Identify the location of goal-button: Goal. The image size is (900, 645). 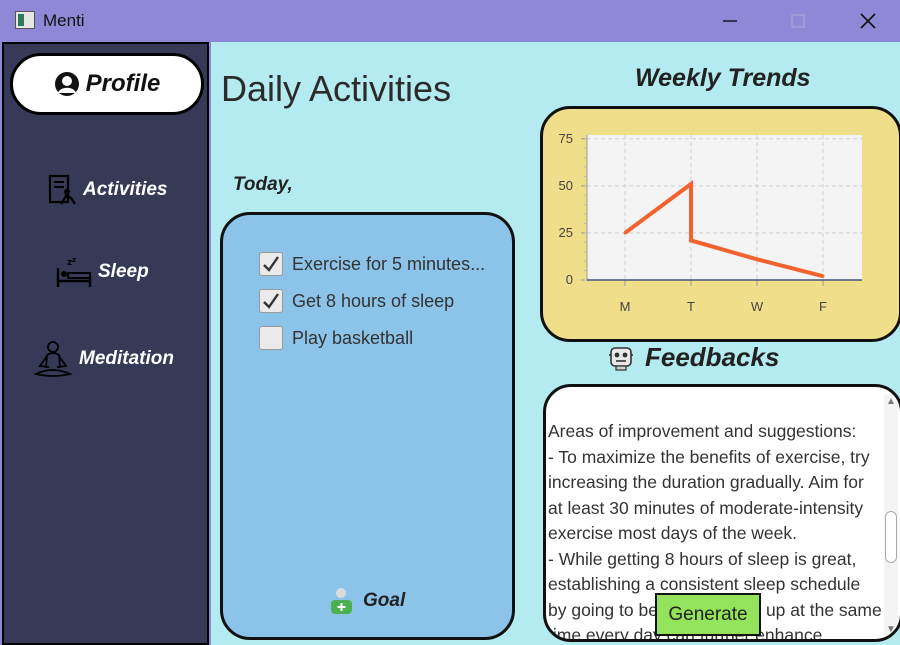
(367, 601).